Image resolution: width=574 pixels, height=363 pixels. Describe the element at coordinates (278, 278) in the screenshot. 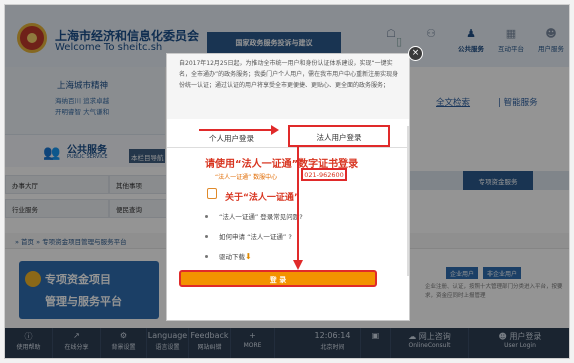

I see `login-button: 登 录` at that location.